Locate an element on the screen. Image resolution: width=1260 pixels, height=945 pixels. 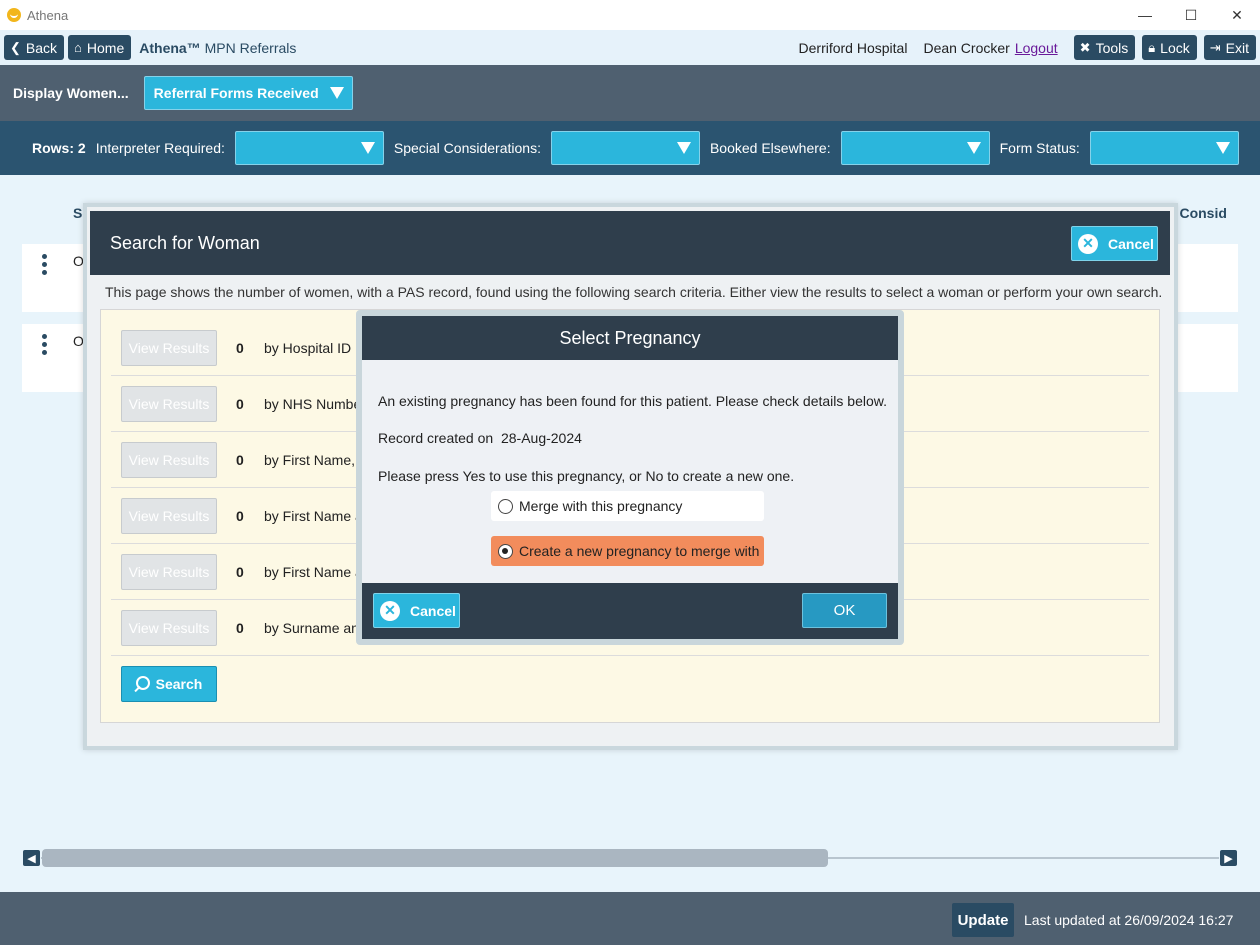
criteria-label: by Hospital ID is located at coordinates (308, 348).